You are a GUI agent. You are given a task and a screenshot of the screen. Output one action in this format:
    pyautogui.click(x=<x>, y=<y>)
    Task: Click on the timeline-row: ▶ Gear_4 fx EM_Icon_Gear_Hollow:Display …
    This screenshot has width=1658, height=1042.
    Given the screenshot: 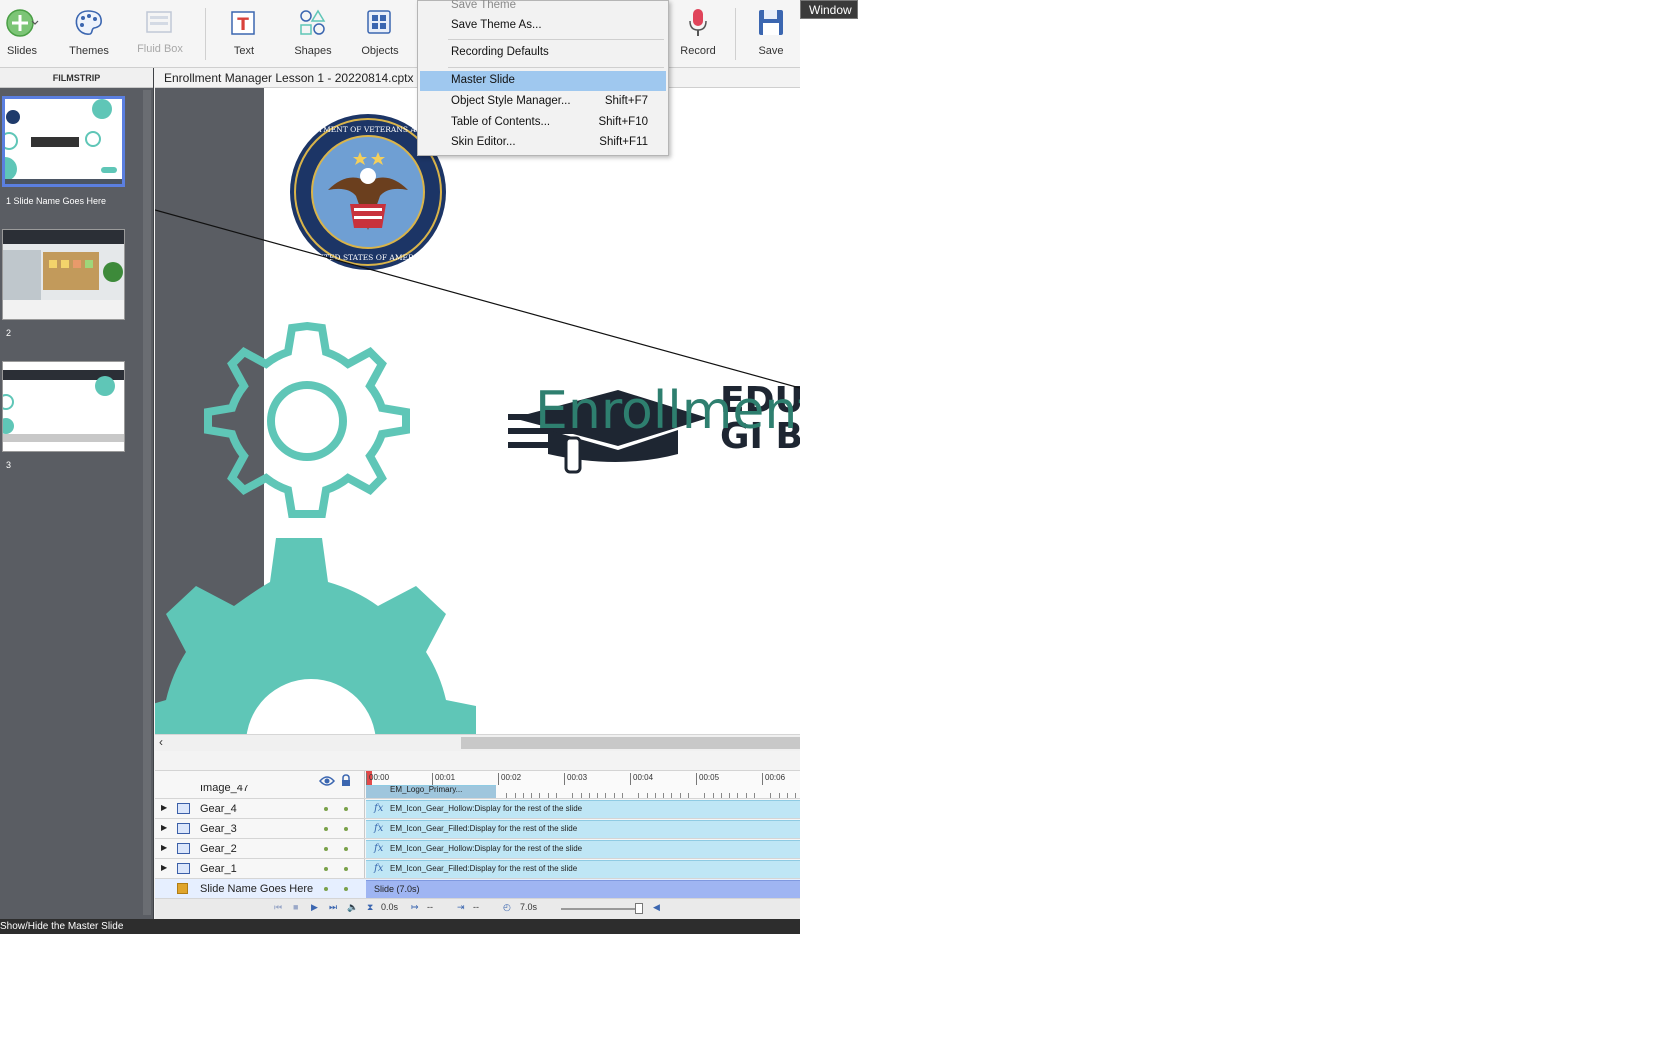 What is the action you would take?
    pyautogui.click(x=477, y=809)
    